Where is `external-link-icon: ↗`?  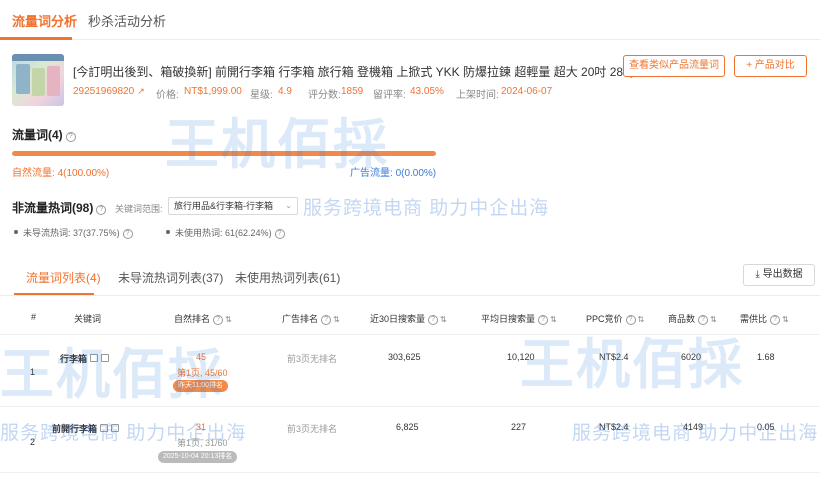 external-link-icon: ↗ is located at coordinates (141, 91).